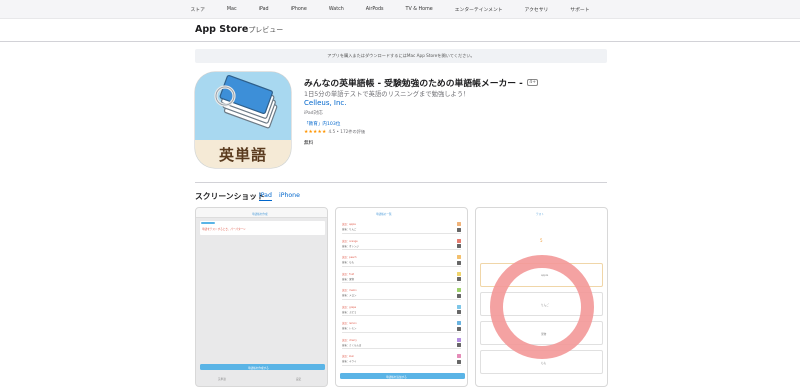  I want to click on list-item-word: 英語：grape, so click(349, 307).